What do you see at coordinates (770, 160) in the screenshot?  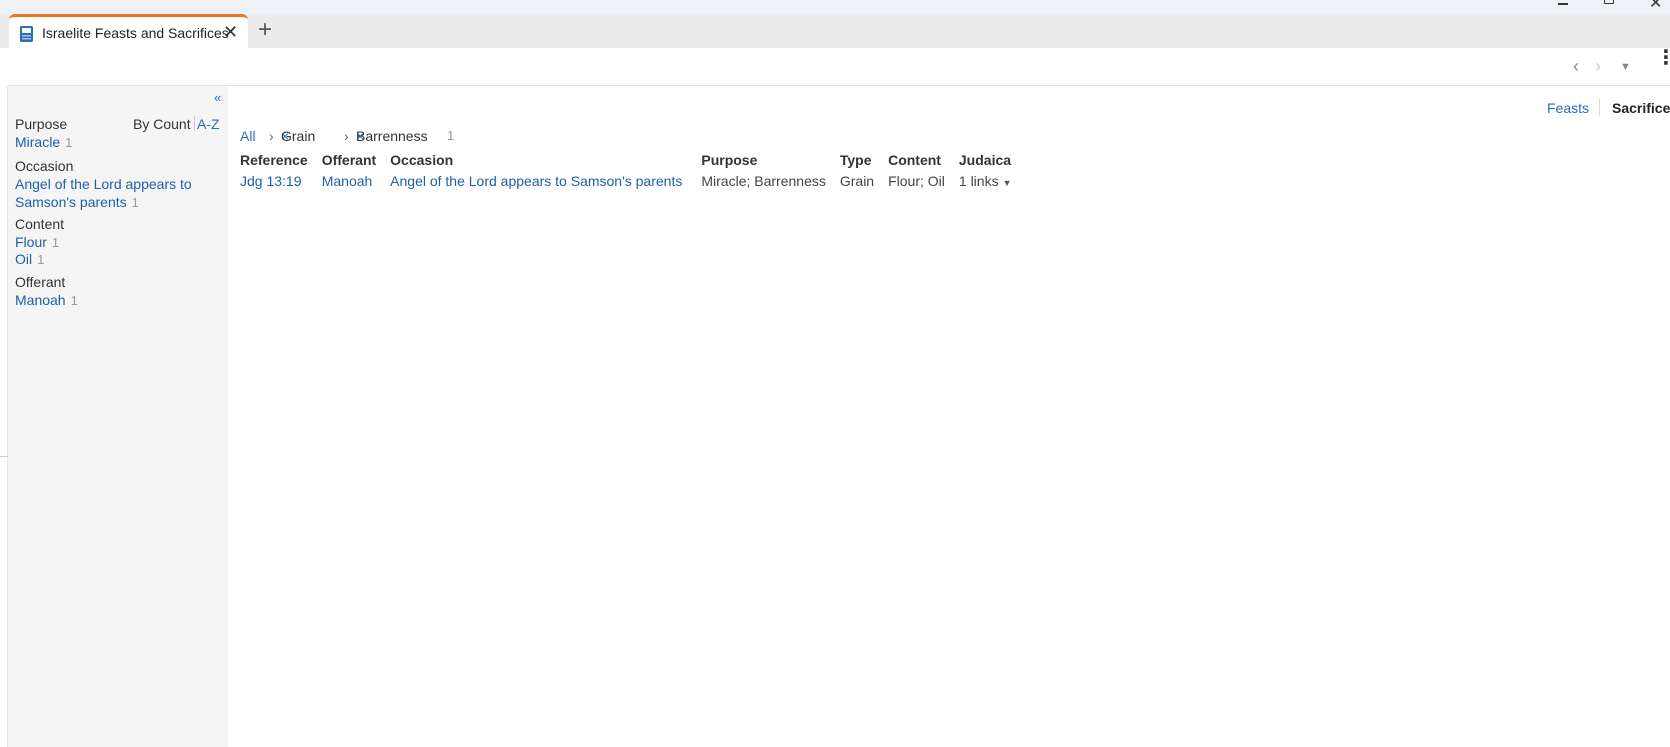 I see `column-header: Purpose` at bounding box center [770, 160].